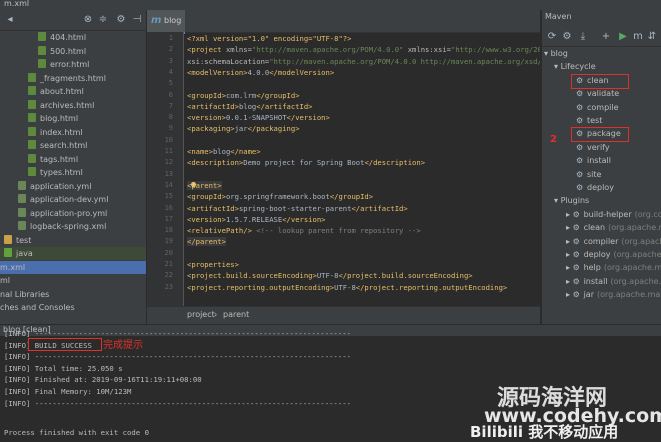 The width and height of the screenshot is (661, 442). Describe the element at coordinates (243, 128) in the screenshot. I see `code-line: <packaging>jar</packaging>` at that location.